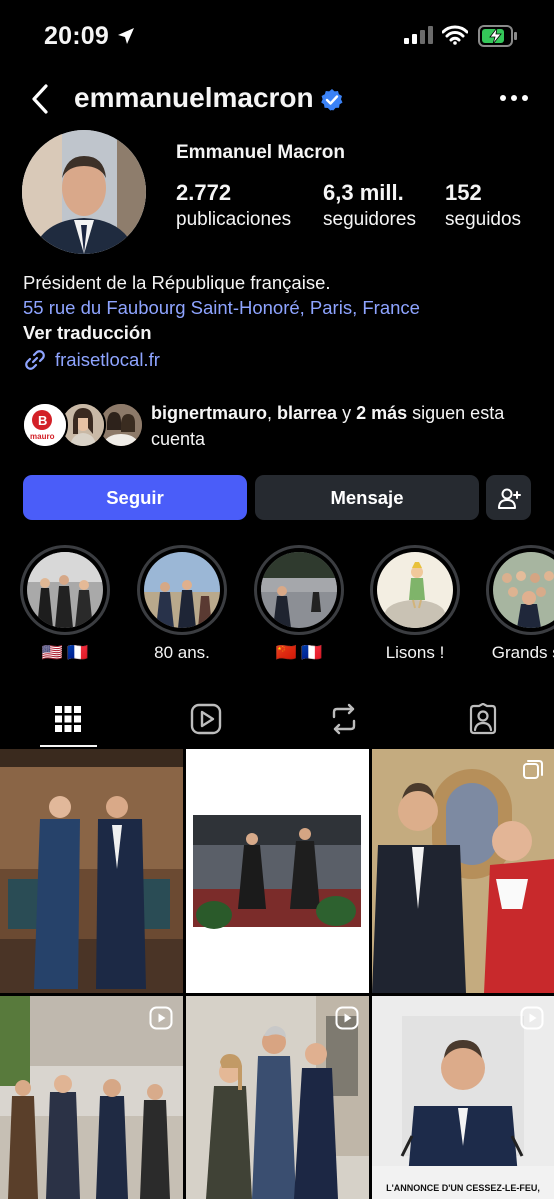 The image size is (554, 1199). I want to click on reels-play-icon, so click(206, 719).